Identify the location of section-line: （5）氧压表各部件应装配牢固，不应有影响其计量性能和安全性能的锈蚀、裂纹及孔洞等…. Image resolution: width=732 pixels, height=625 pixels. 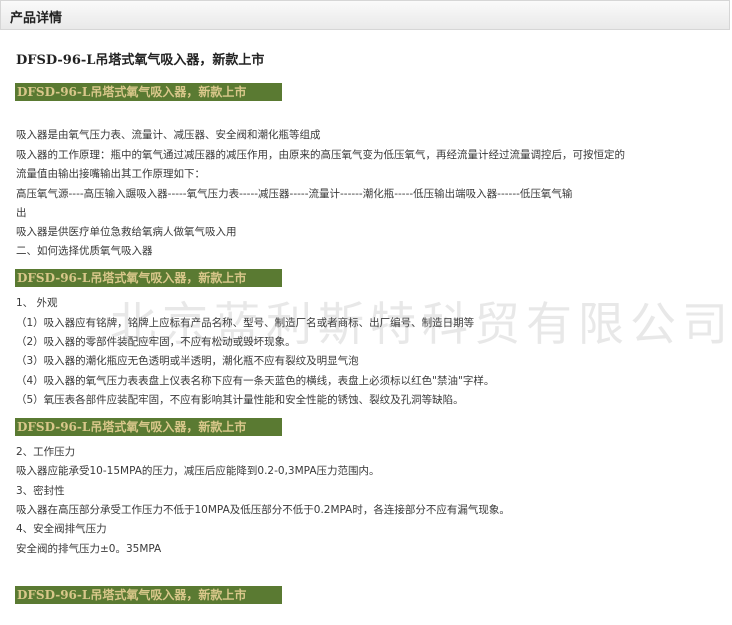
(240, 400).